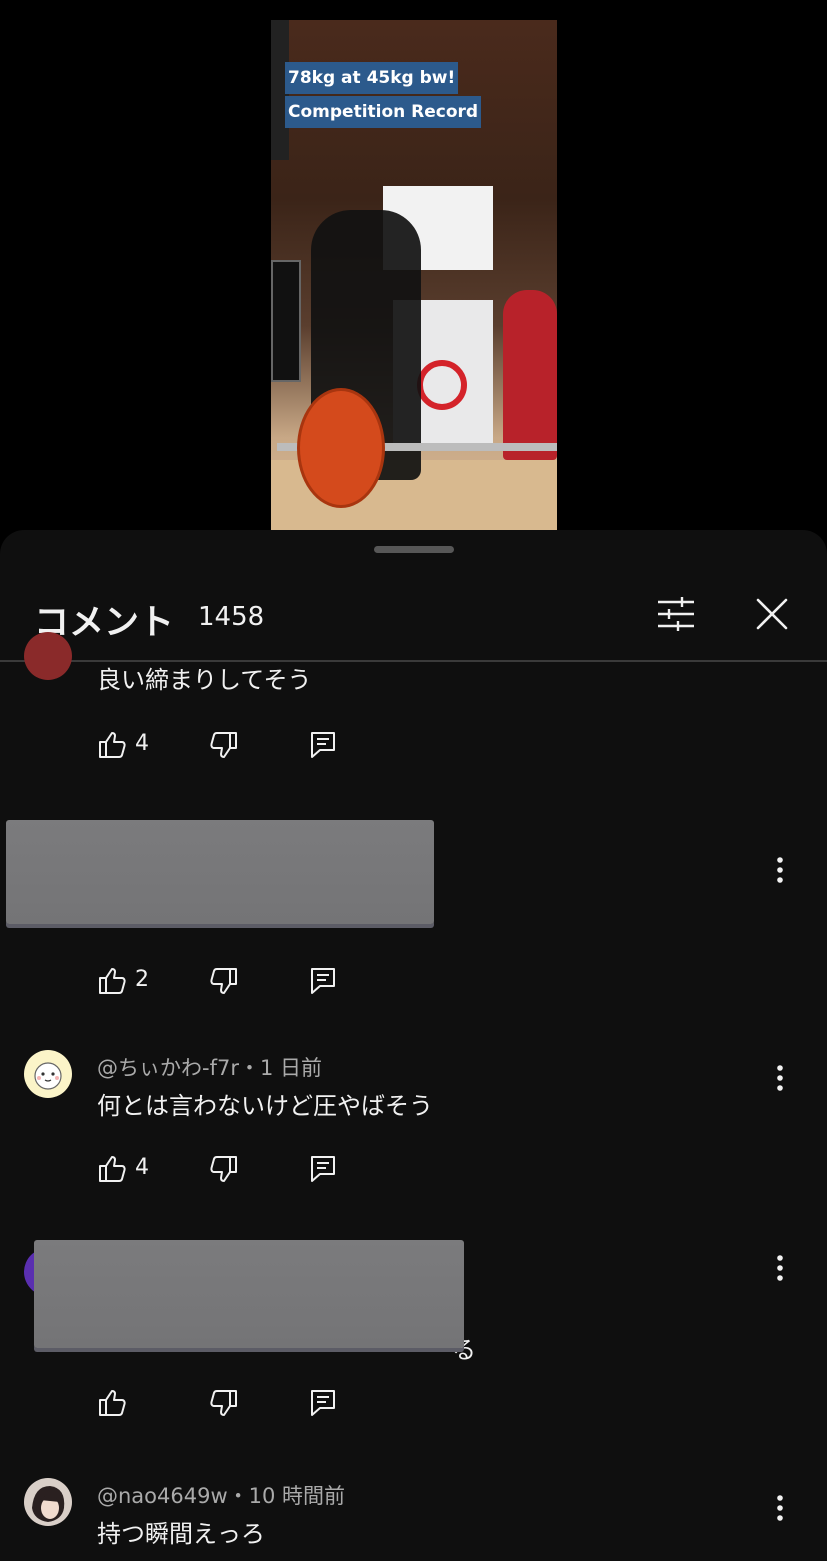  Describe the element at coordinates (372, 78) in the screenshot. I see `video-caption-line1: 78kg at 45kg bw!` at that location.